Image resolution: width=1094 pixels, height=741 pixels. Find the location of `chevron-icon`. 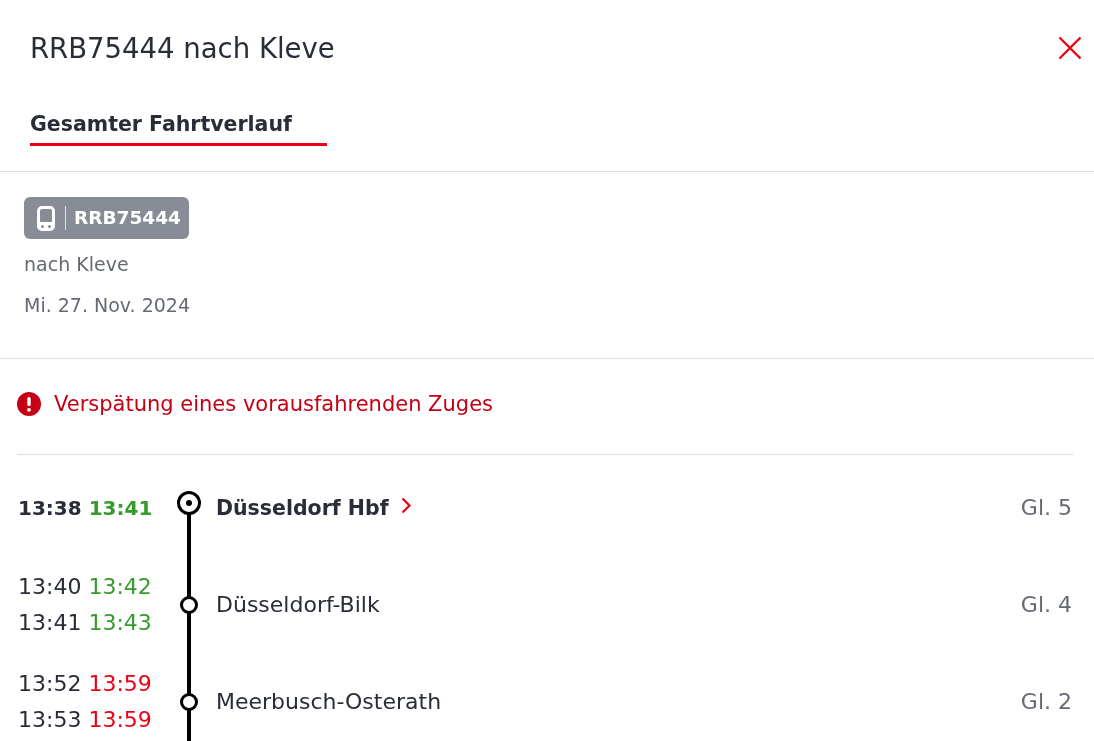

chevron-icon is located at coordinates (405, 505).